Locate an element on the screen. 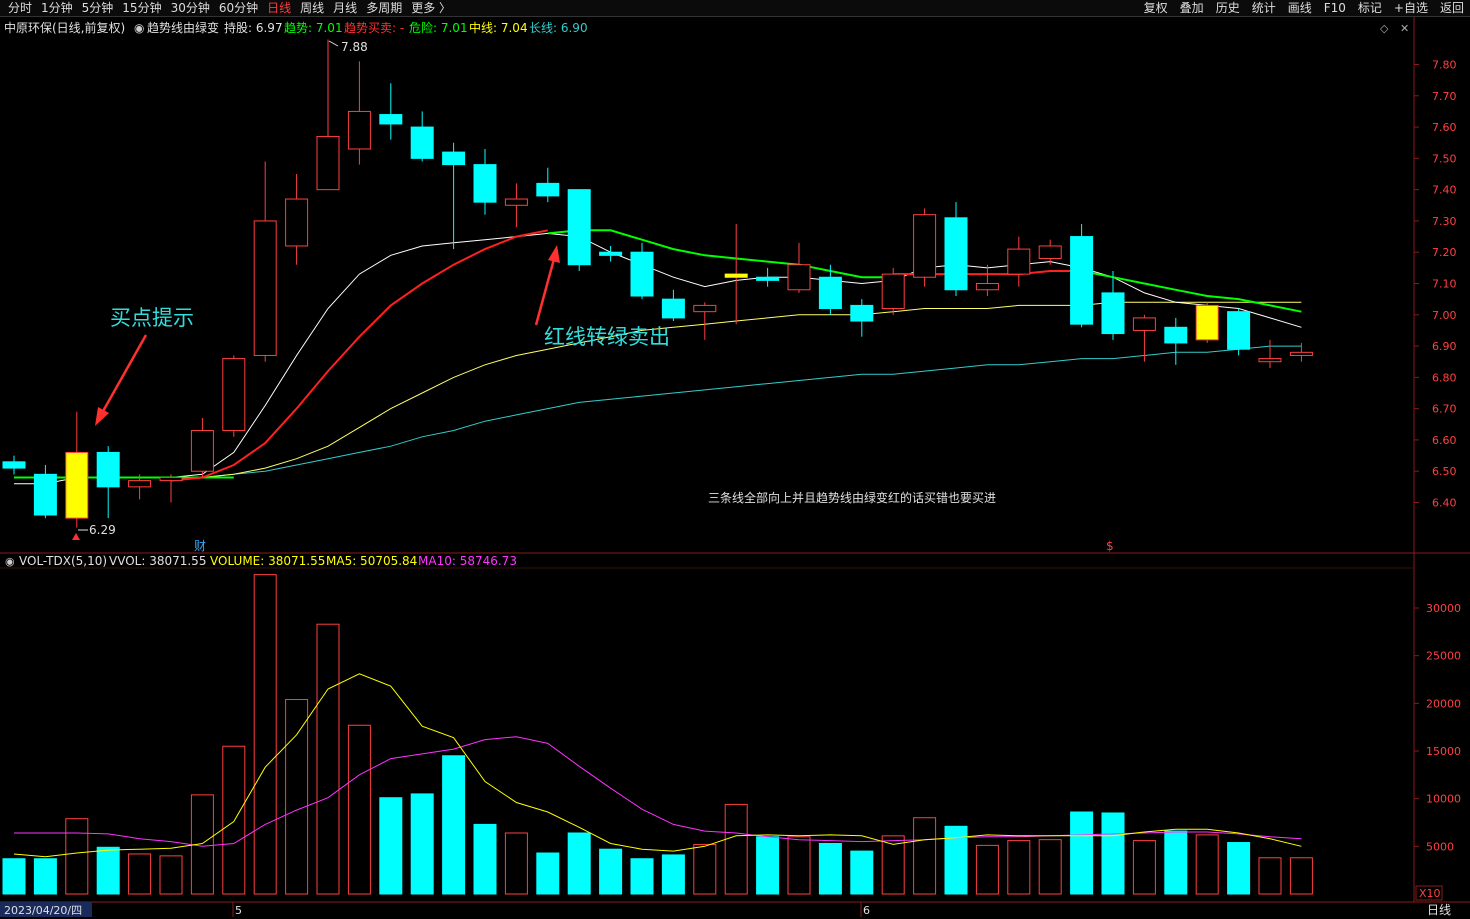 The width and height of the screenshot is (1470, 919). close-icon: ✕ is located at coordinates (1404, 28).